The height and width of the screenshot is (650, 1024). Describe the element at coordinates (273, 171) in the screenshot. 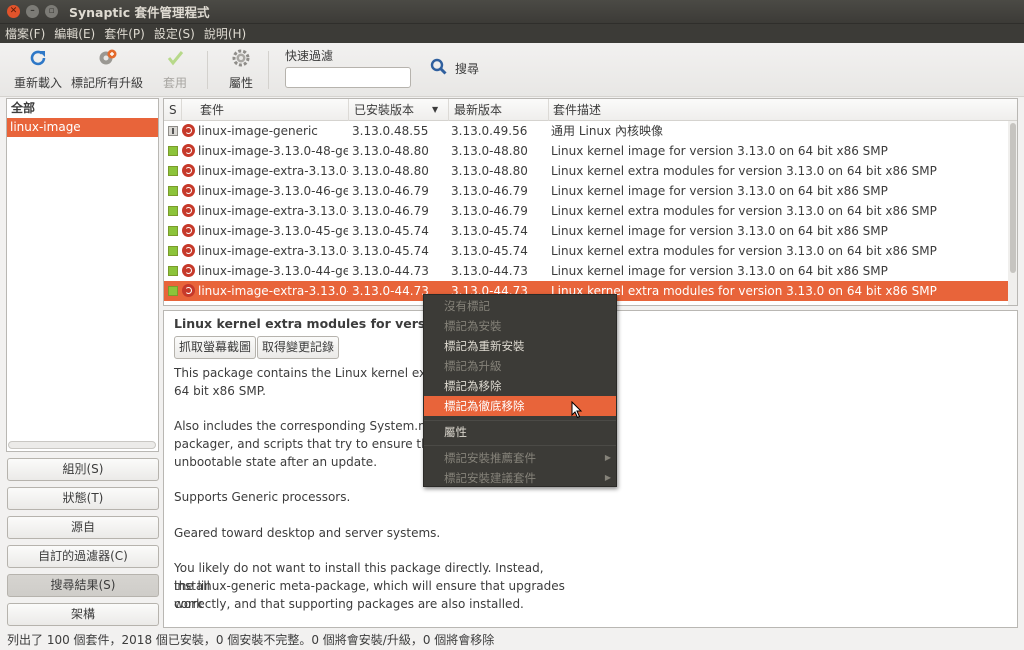

I see `package-name: linux-image-extra-3.13.0-48-generic` at that location.